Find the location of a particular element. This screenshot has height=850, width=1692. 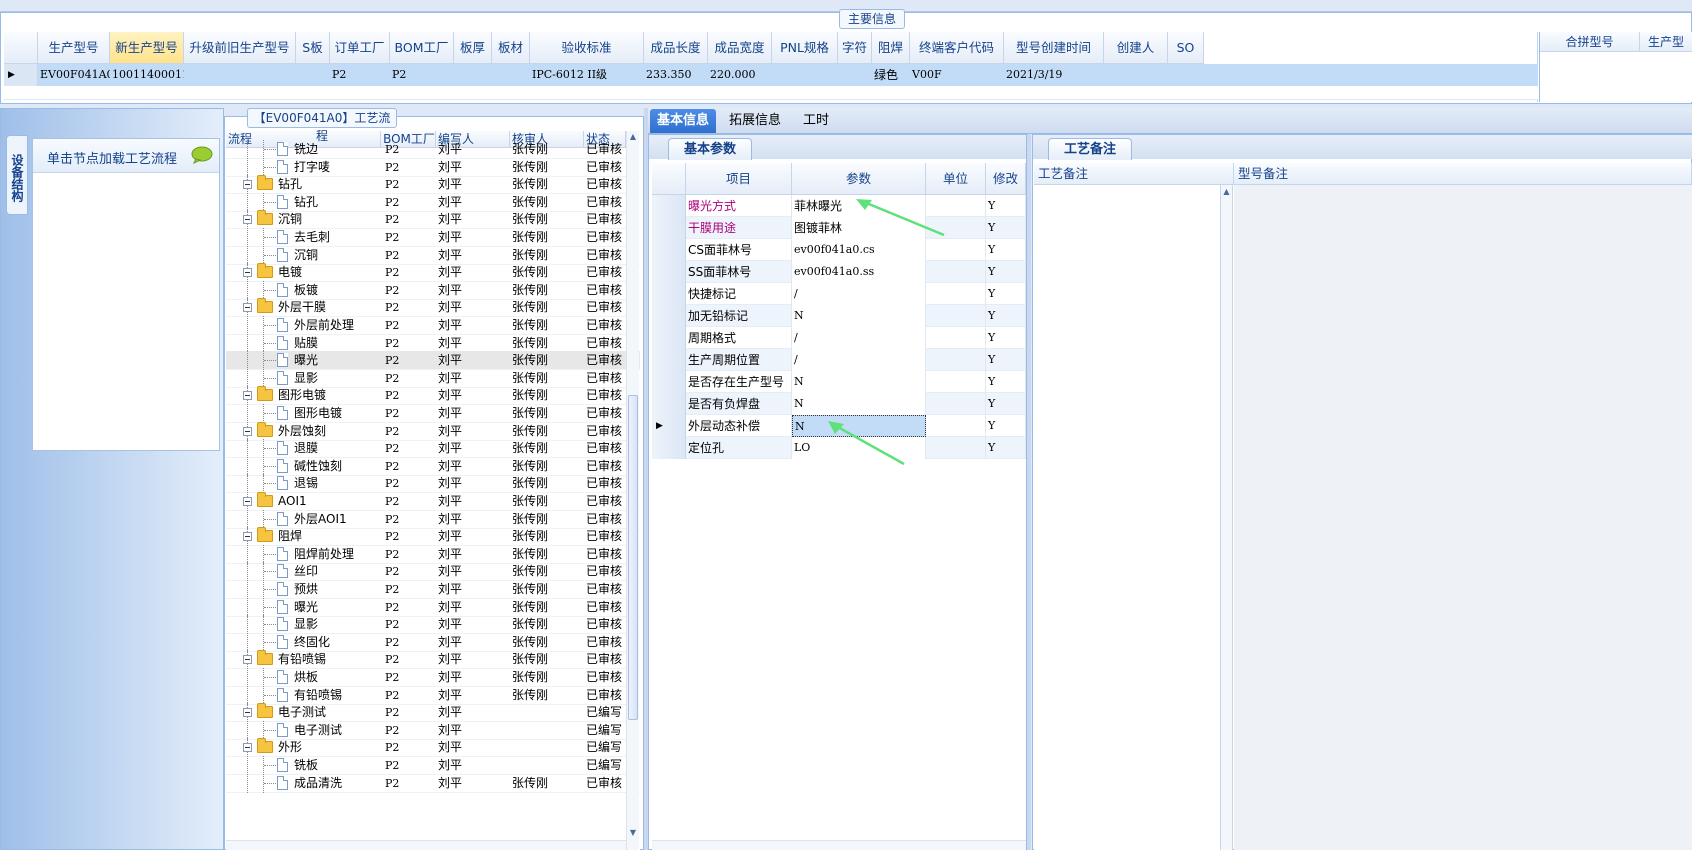

speech-bubble-icon is located at coordinates (202, 155).